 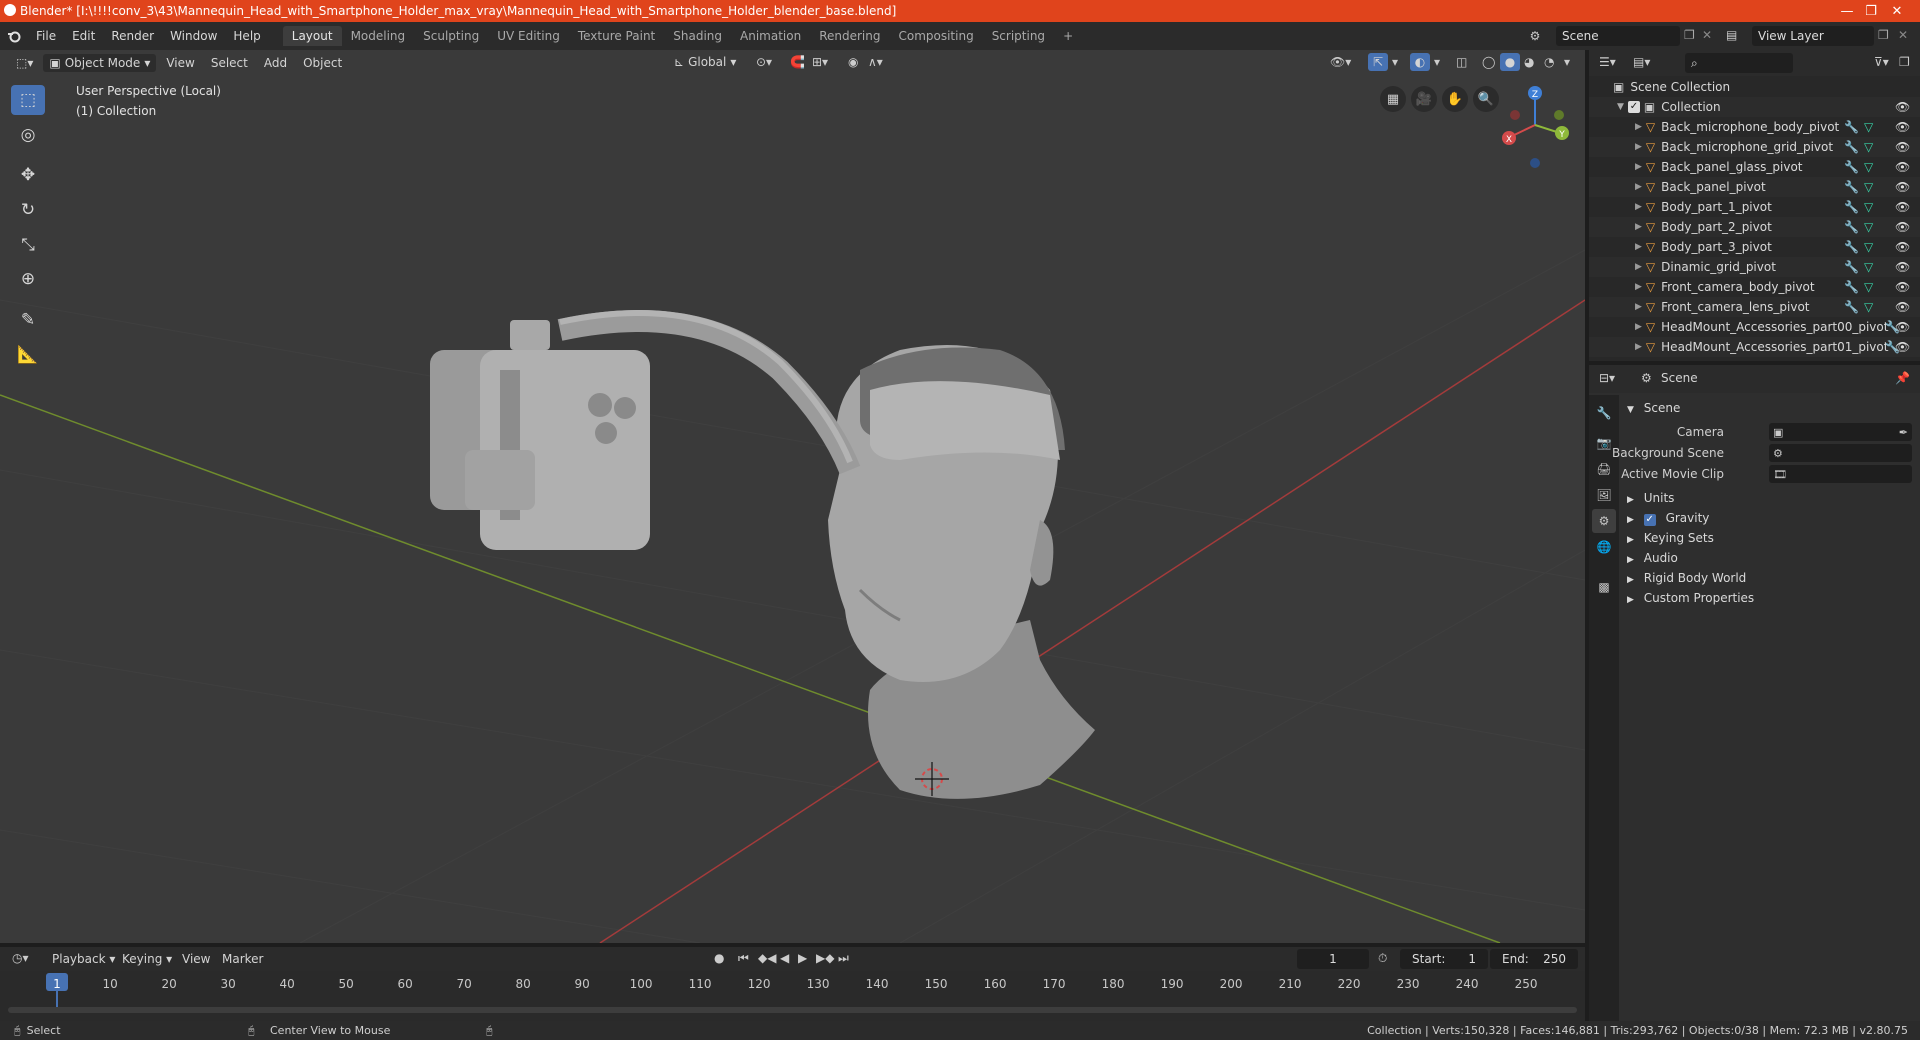 I want to click on gravity-section: ▶ ✓ Gravity, so click(x=1668, y=518).